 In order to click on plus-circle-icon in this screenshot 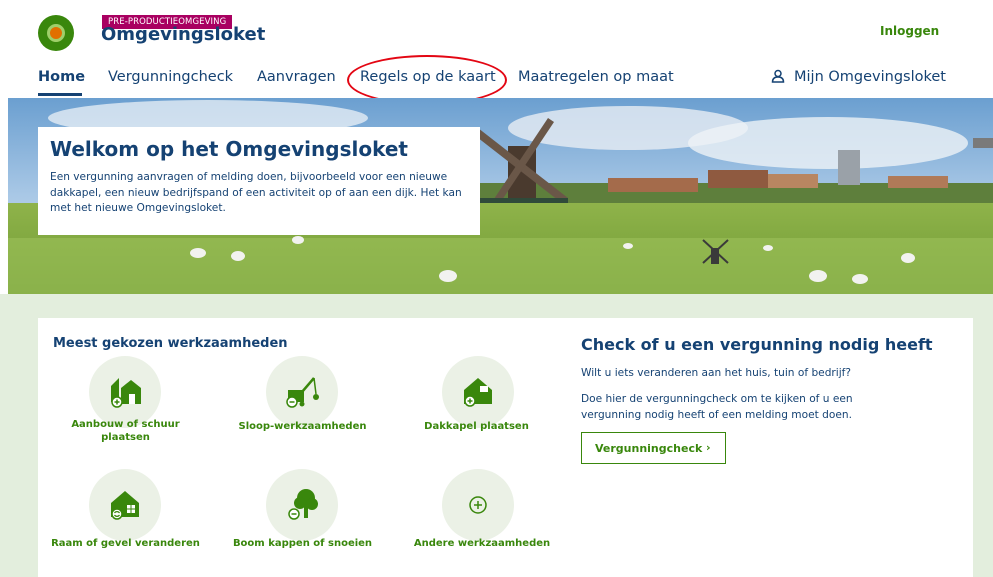, I will do `click(478, 505)`.